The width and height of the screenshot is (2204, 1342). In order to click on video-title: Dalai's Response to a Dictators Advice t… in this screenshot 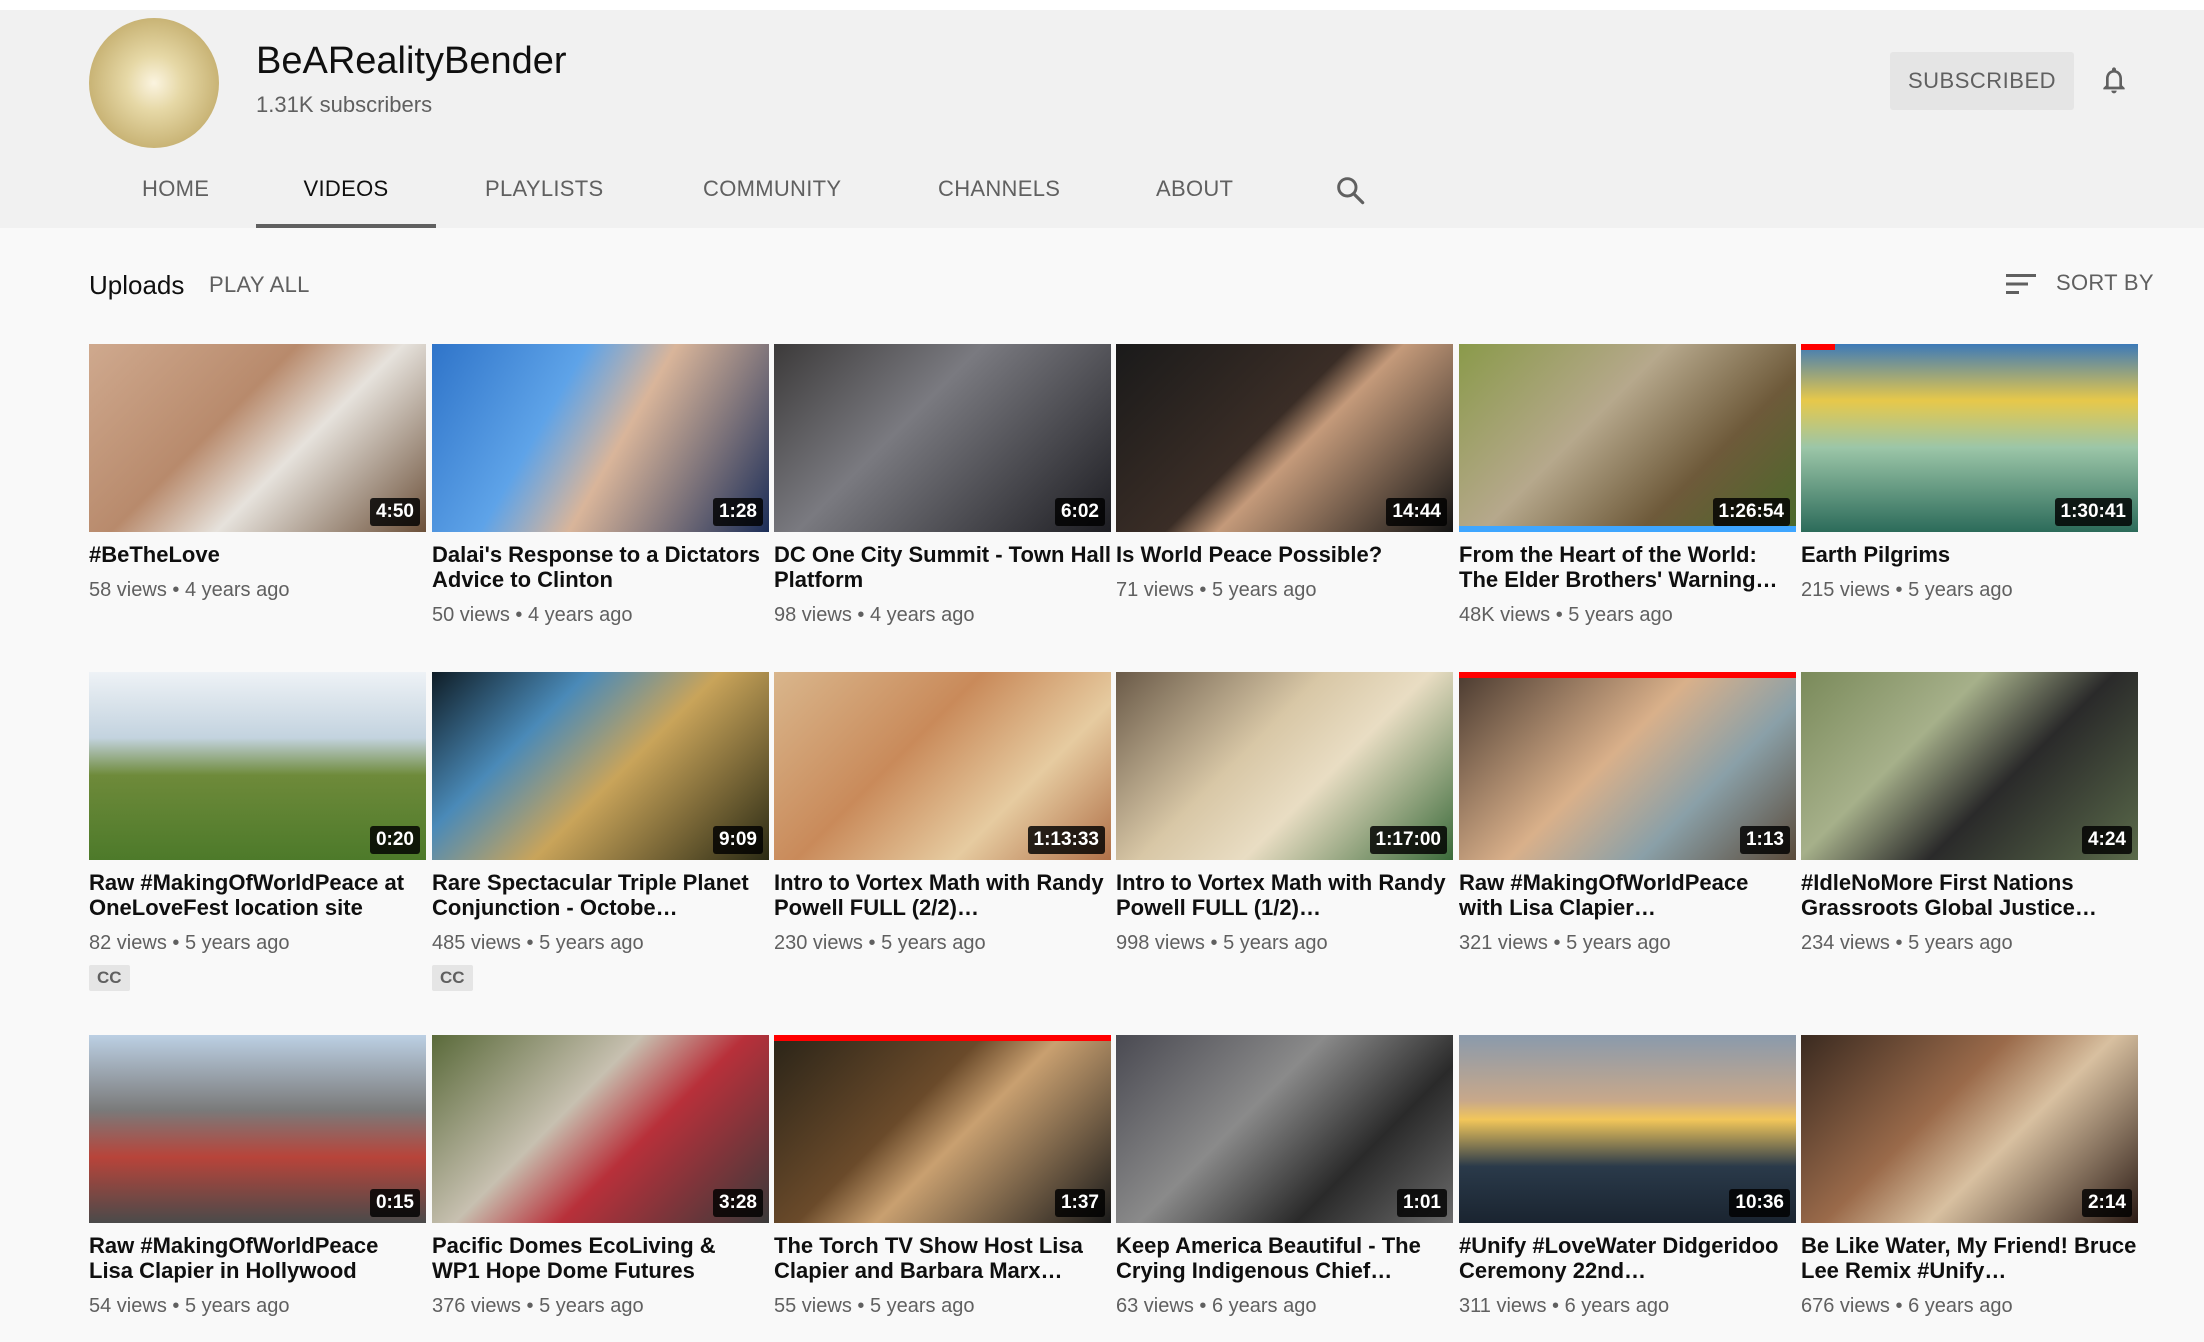, I will do `click(600, 567)`.